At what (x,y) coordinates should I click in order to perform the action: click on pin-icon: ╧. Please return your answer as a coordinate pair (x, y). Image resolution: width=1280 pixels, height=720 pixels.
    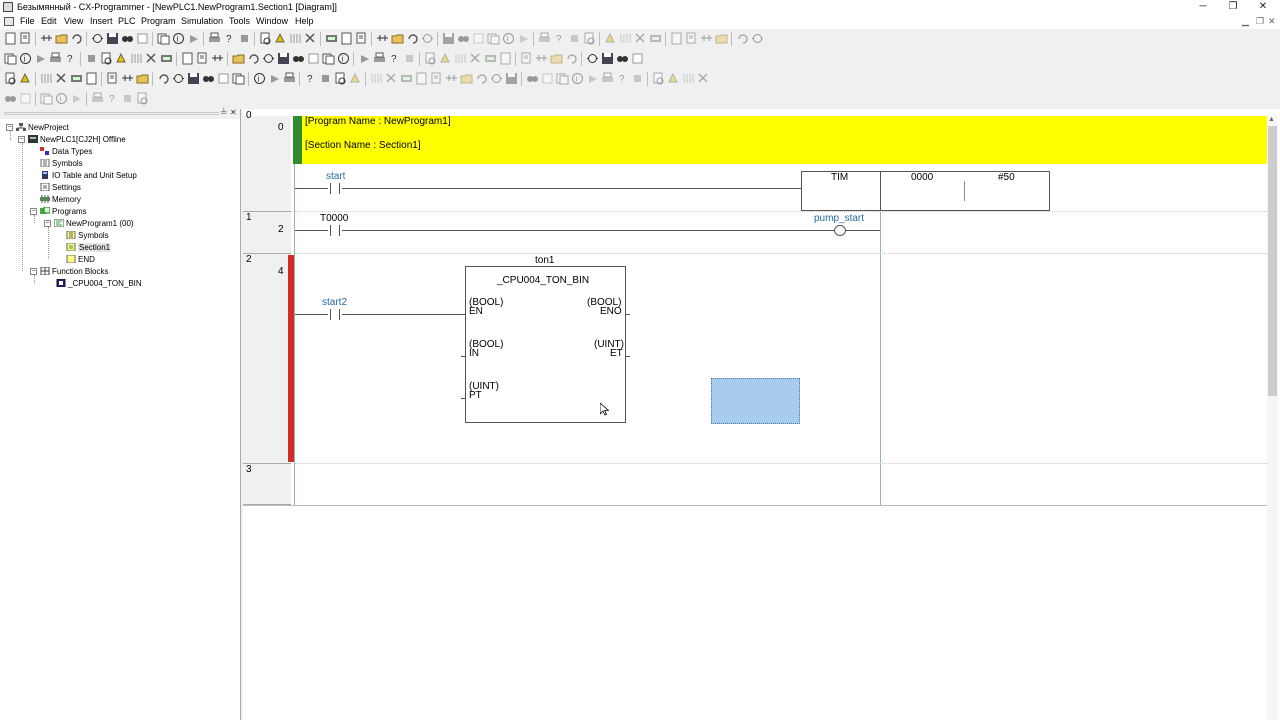
    Looking at the image, I should click on (224, 112).